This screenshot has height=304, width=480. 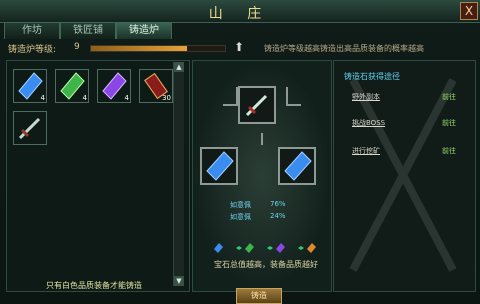 What do you see at coordinates (166, 98) in the screenshot?
I see `slot-count: 30` at bounding box center [166, 98].